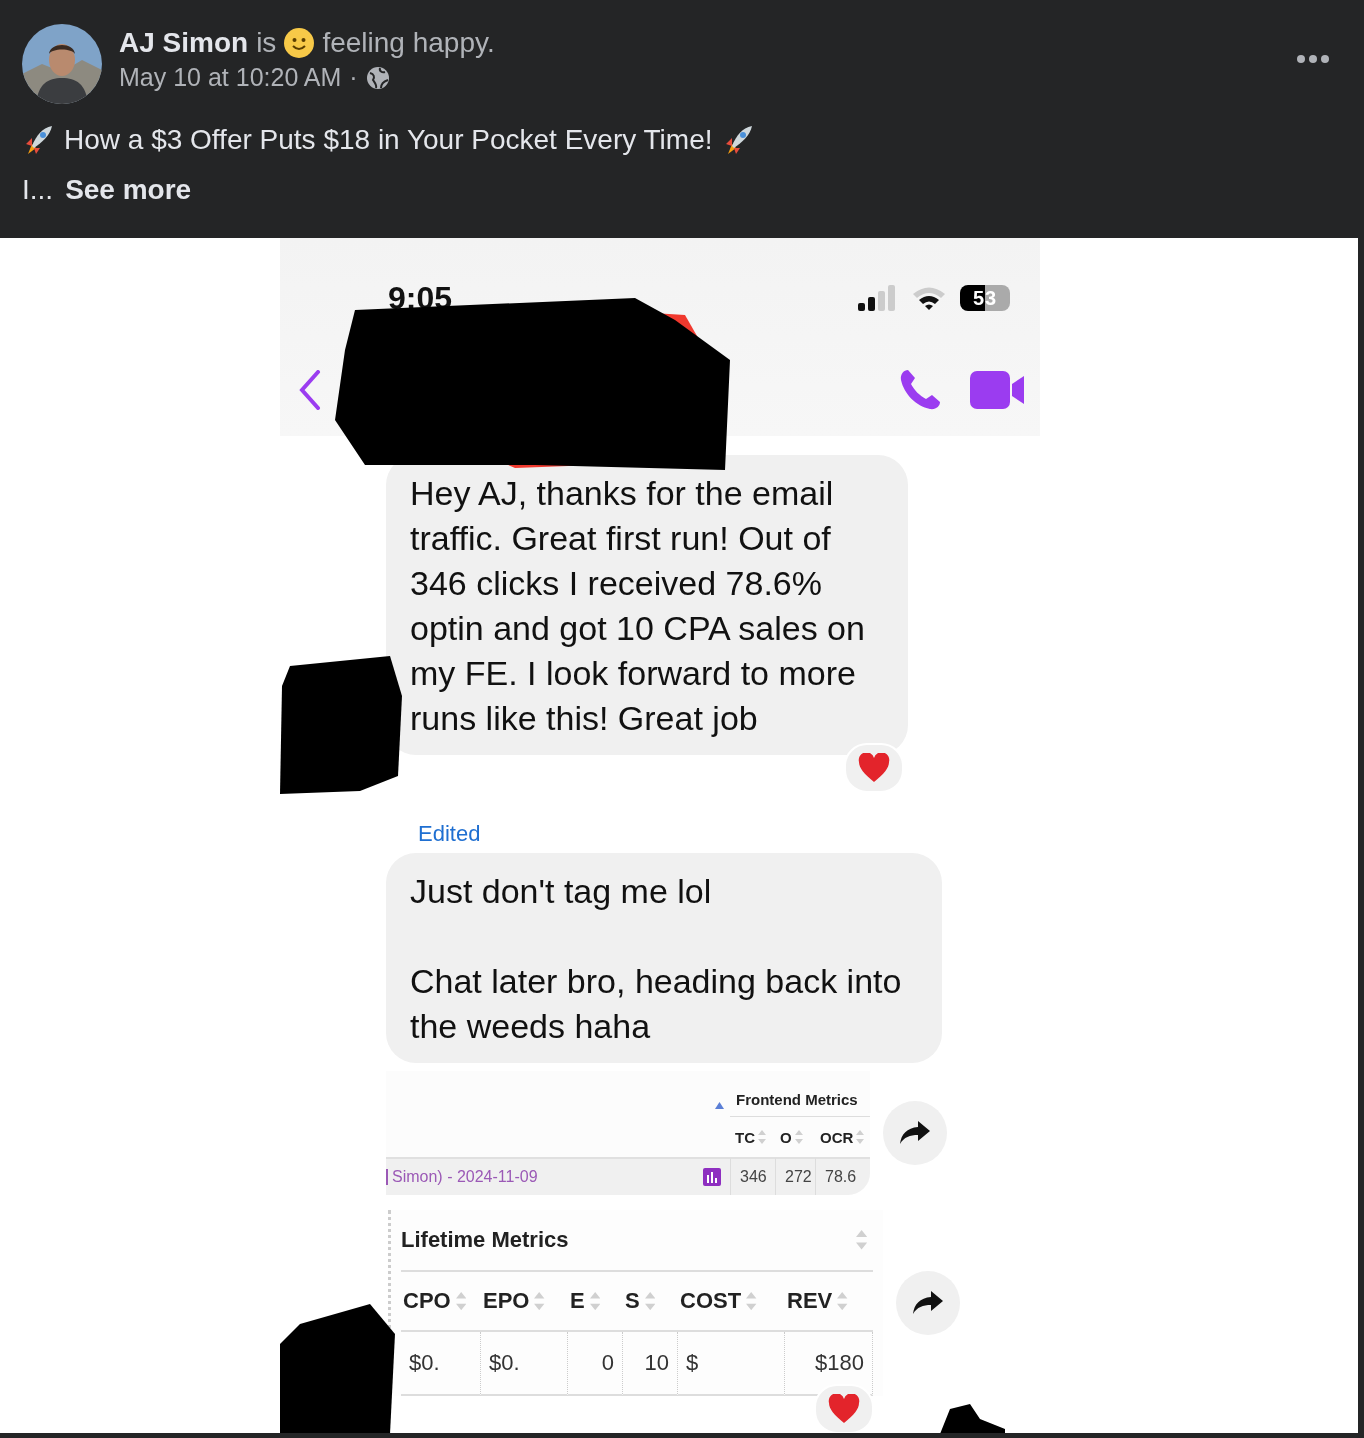 This screenshot has height=1438, width=1364. What do you see at coordinates (719, 1105) in the screenshot?
I see `sort-arrow-icon` at bounding box center [719, 1105].